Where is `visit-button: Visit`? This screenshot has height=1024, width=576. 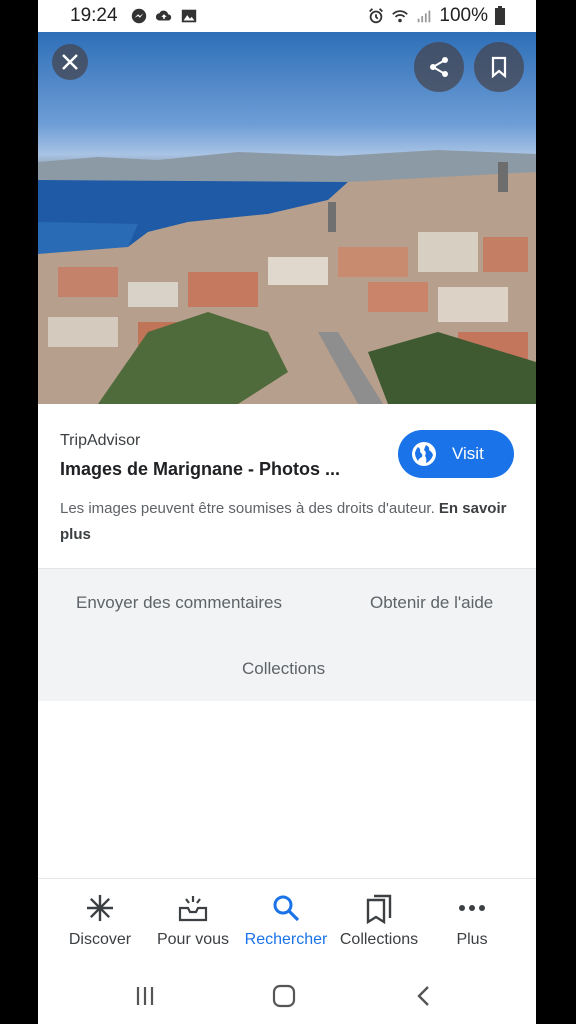
visit-button: Visit is located at coordinates (456, 454).